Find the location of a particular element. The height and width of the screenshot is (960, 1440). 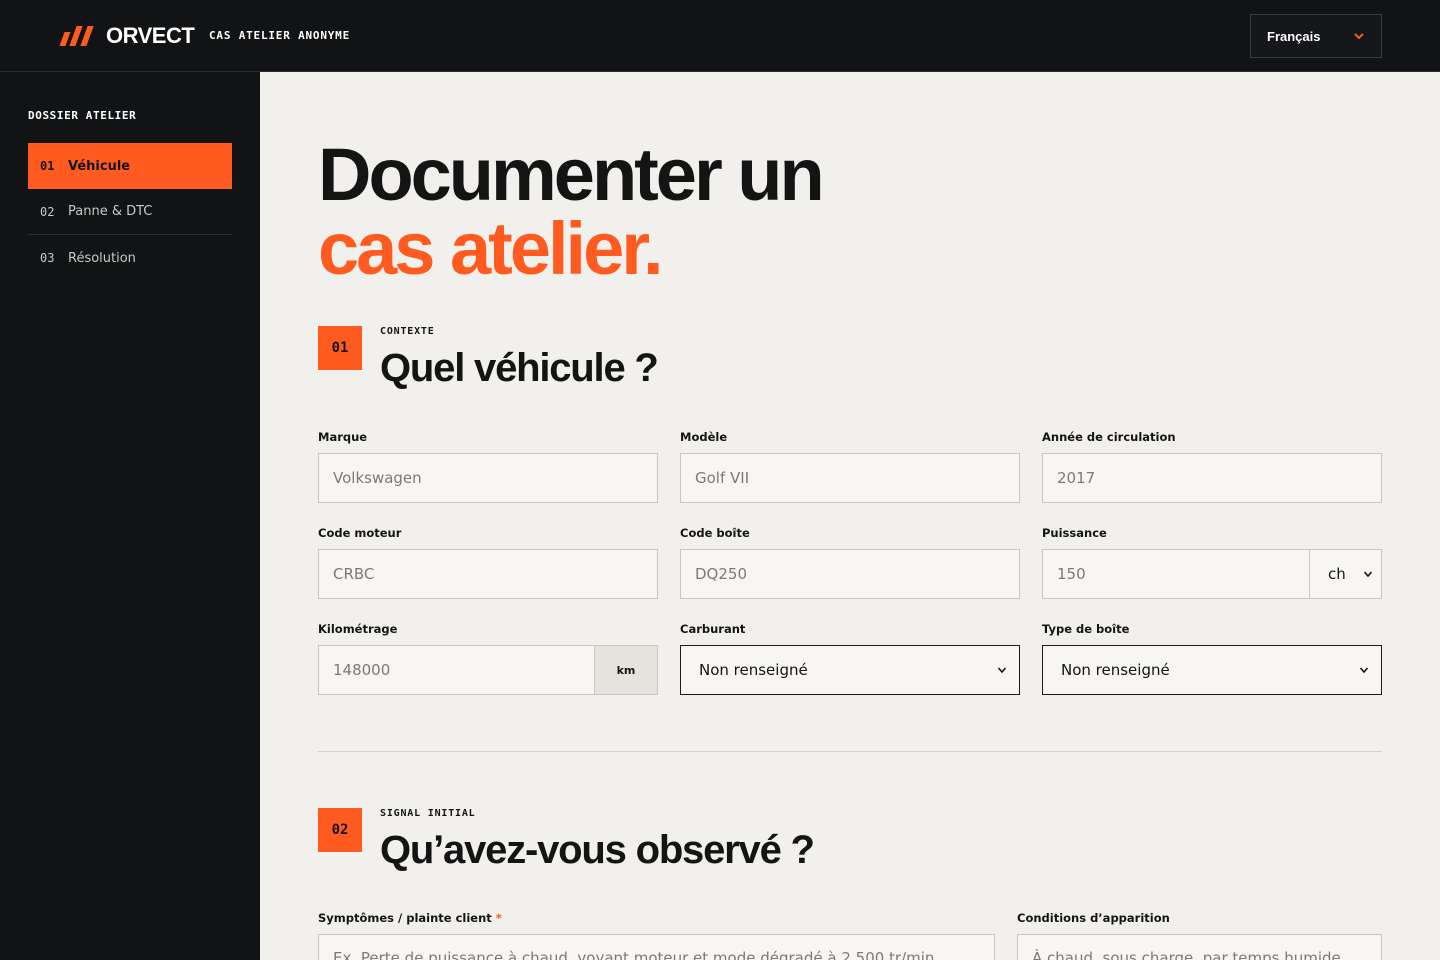

brand-label: Marque is located at coordinates (343, 437).